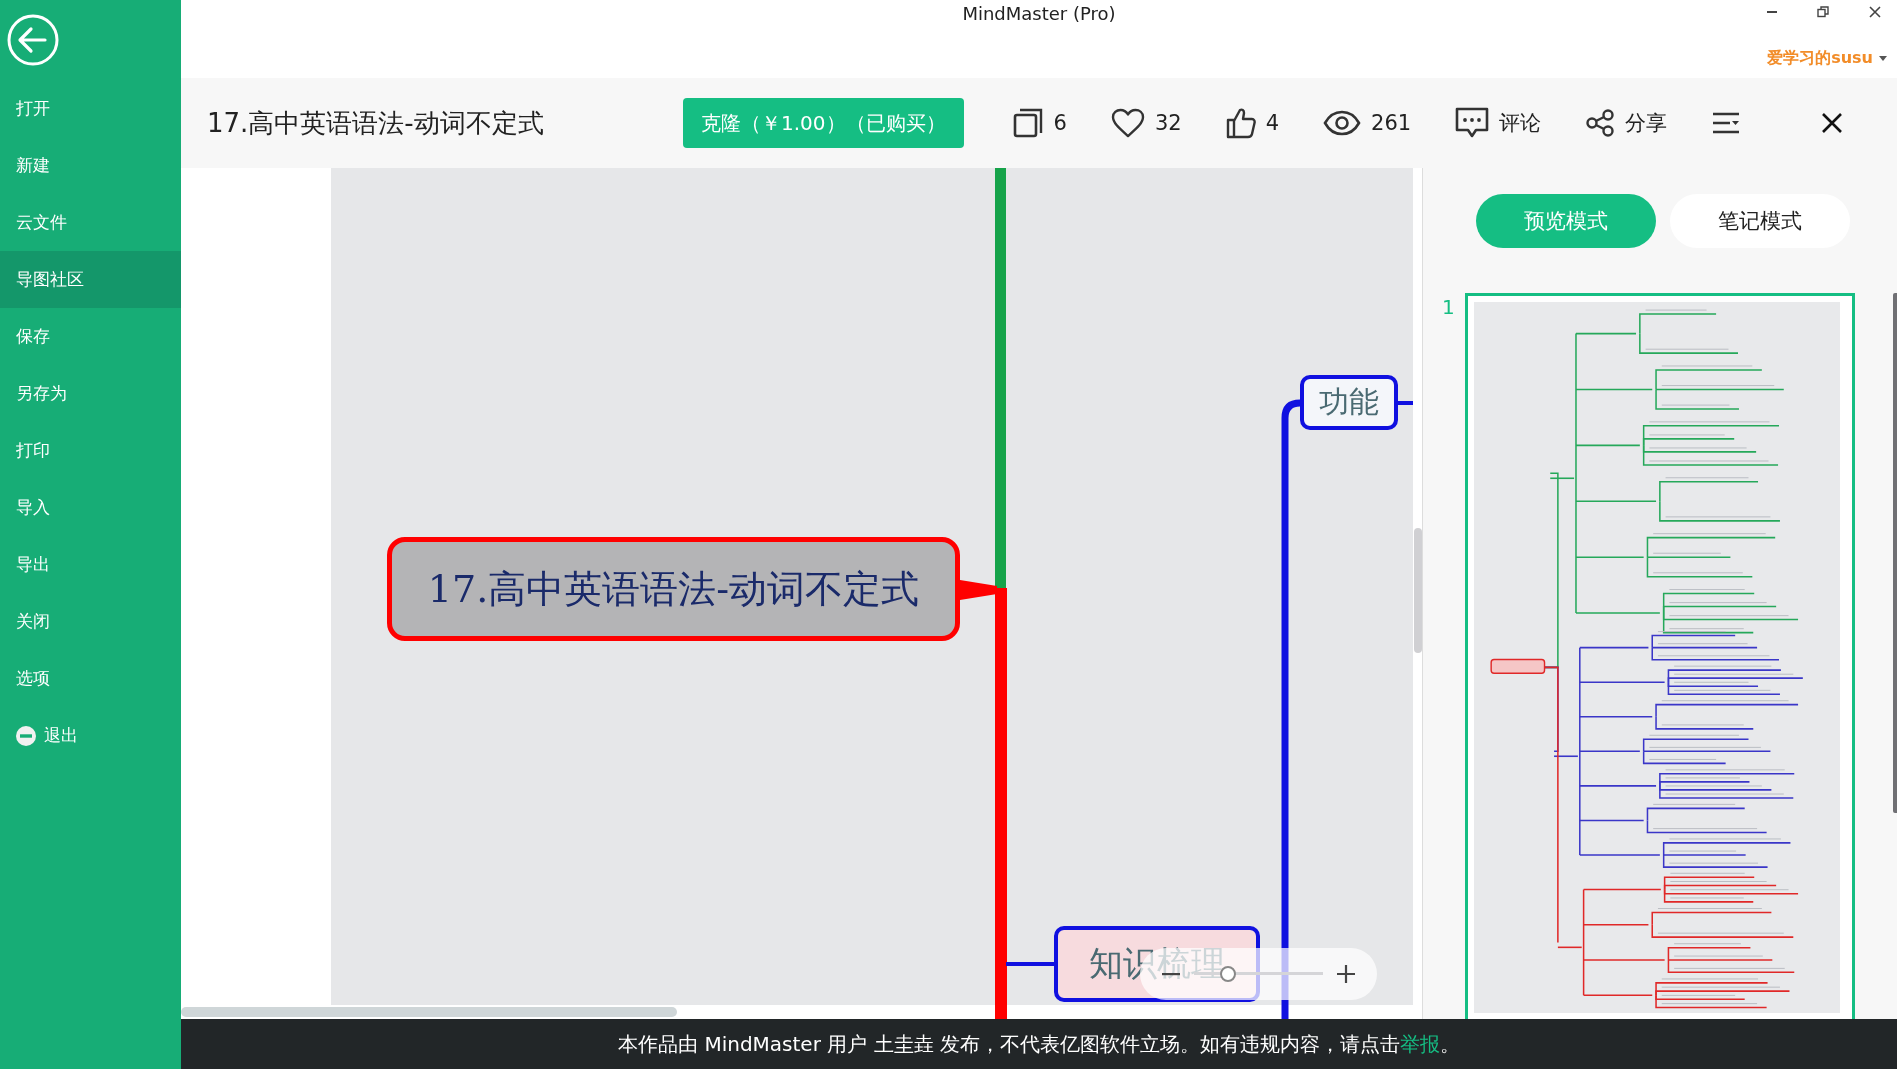  Describe the element at coordinates (673, 589) in the screenshot. I see `central-topic-node: 17.高中英语语法-动词不定式` at that location.